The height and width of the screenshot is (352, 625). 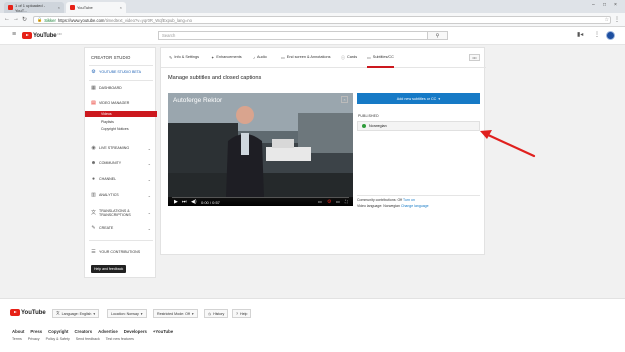 I want to click on community-contributions: Community contributions: Off Turn on, so click(x=386, y=200).